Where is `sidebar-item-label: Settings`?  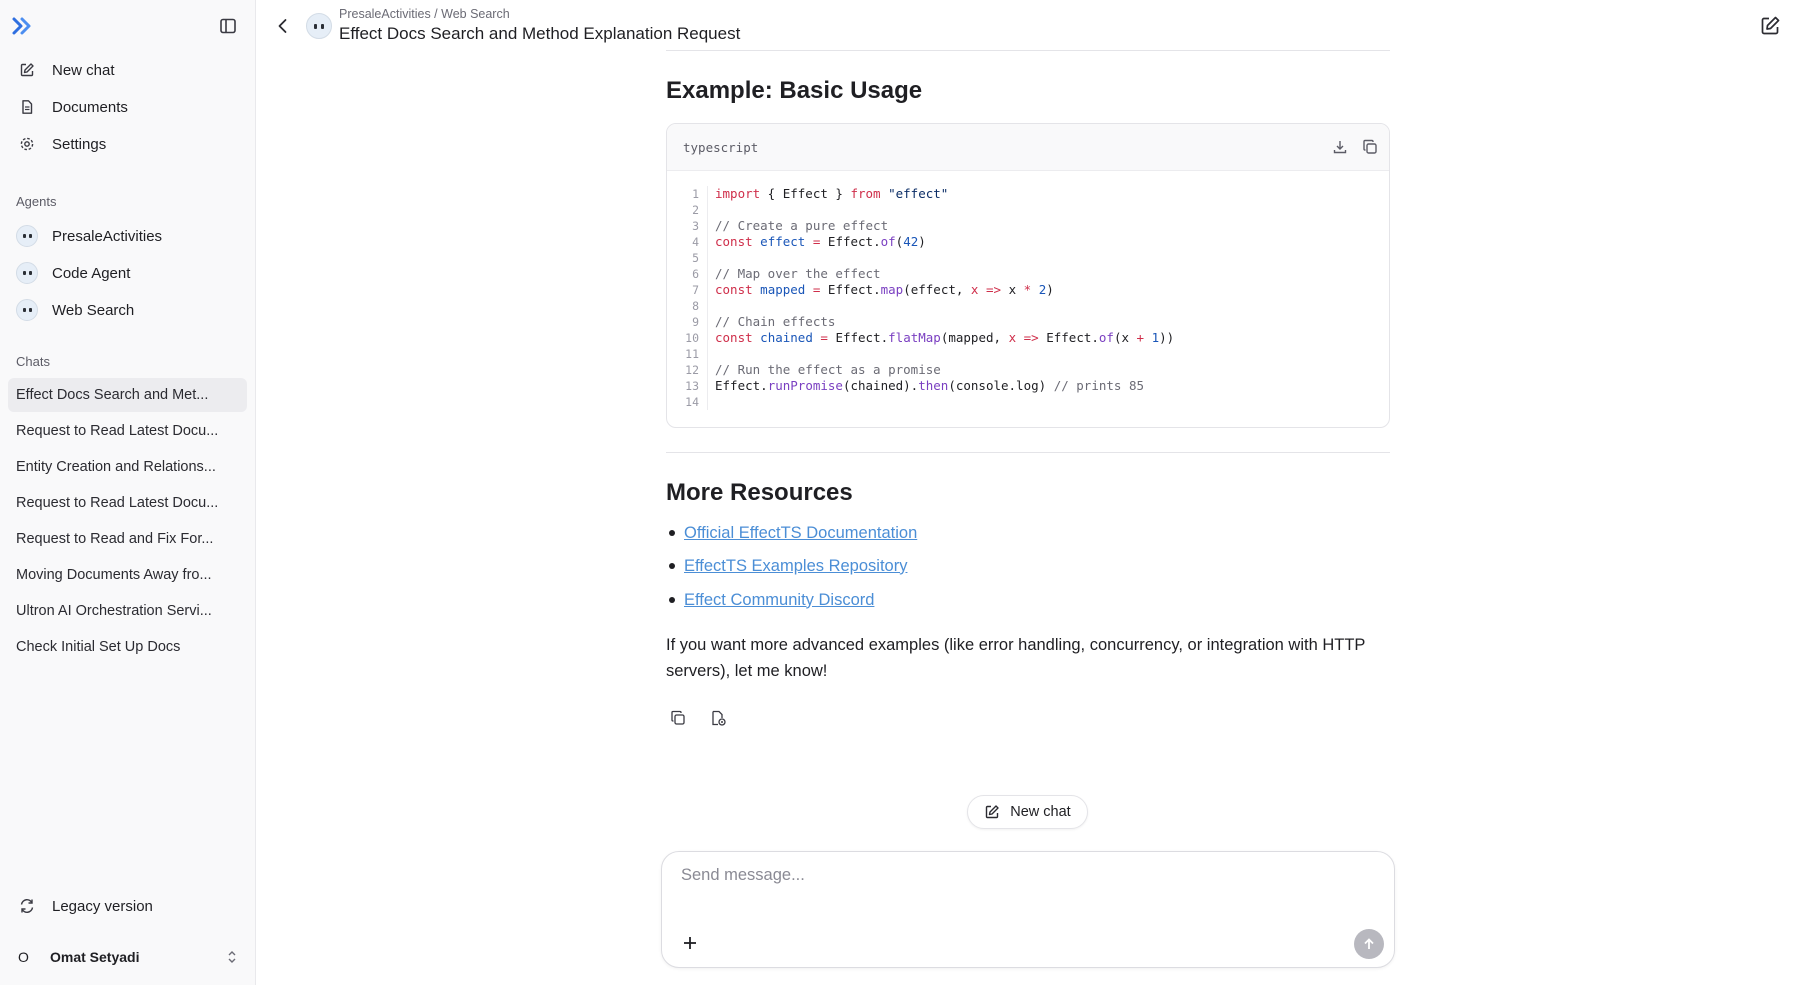
sidebar-item-label: Settings is located at coordinates (79, 144).